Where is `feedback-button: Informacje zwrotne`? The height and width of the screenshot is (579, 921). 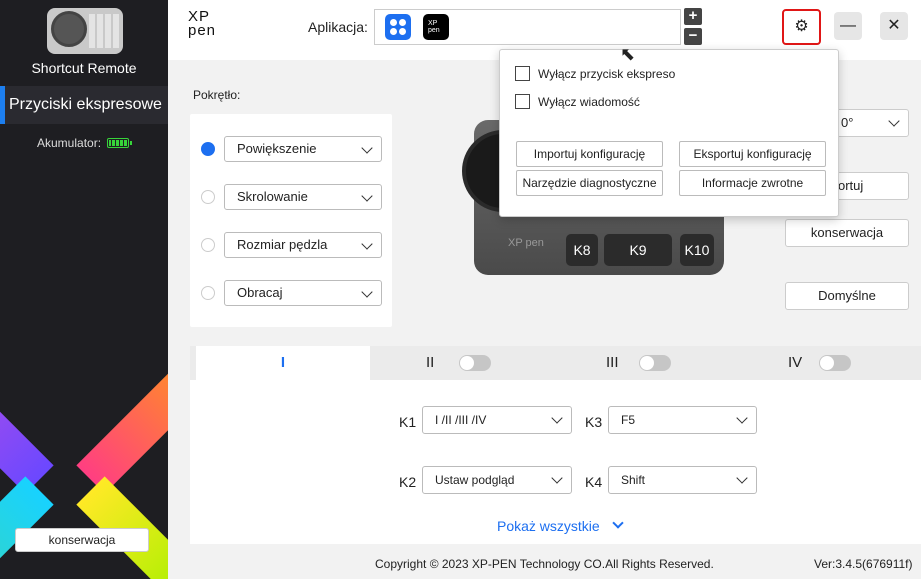 feedback-button: Informacje zwrotne is located at coordinates (752, 183).